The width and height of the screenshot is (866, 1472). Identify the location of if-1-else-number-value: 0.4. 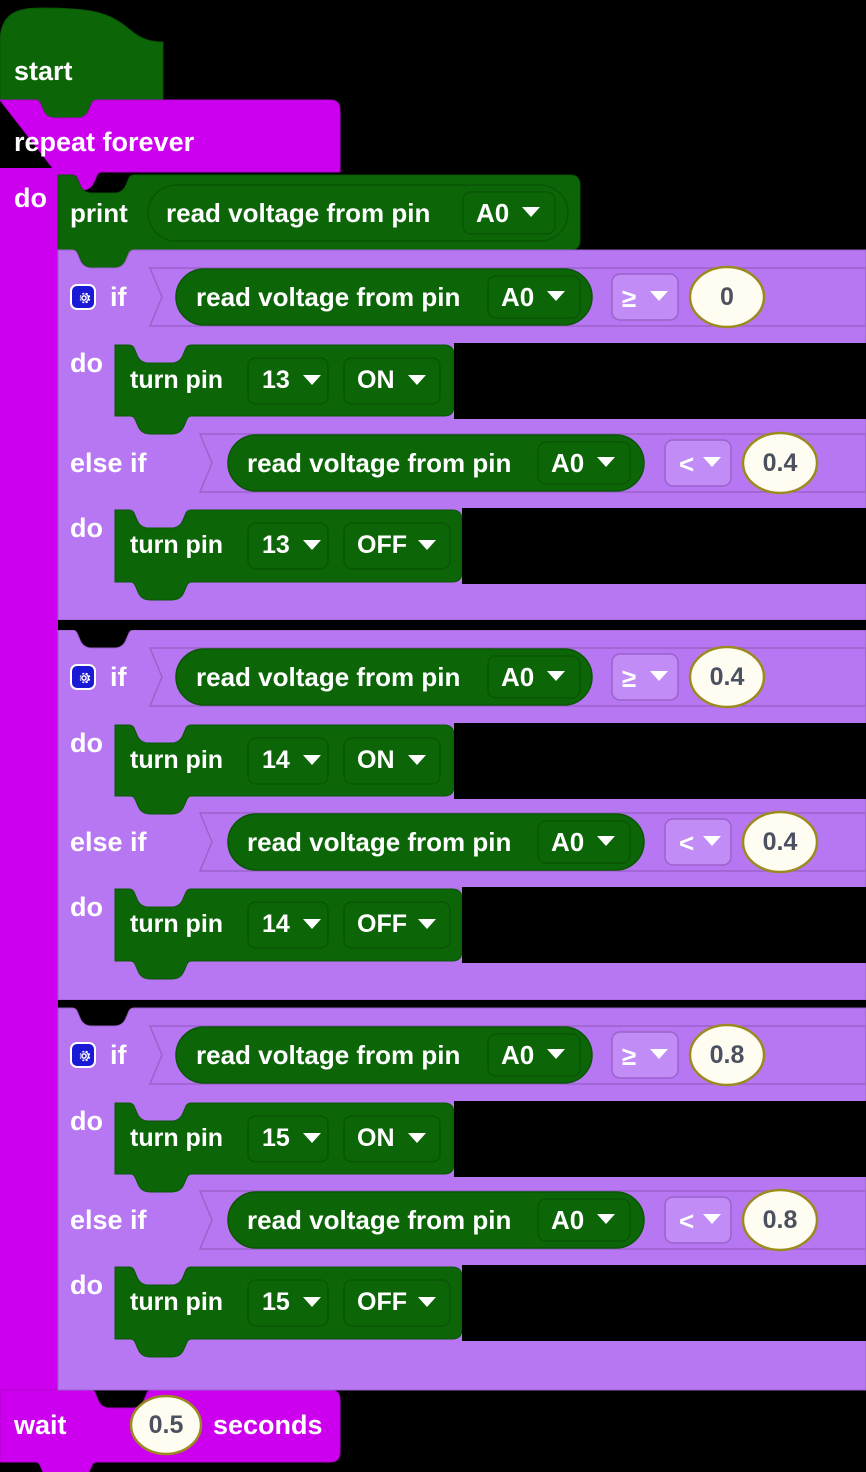
(780, 463).